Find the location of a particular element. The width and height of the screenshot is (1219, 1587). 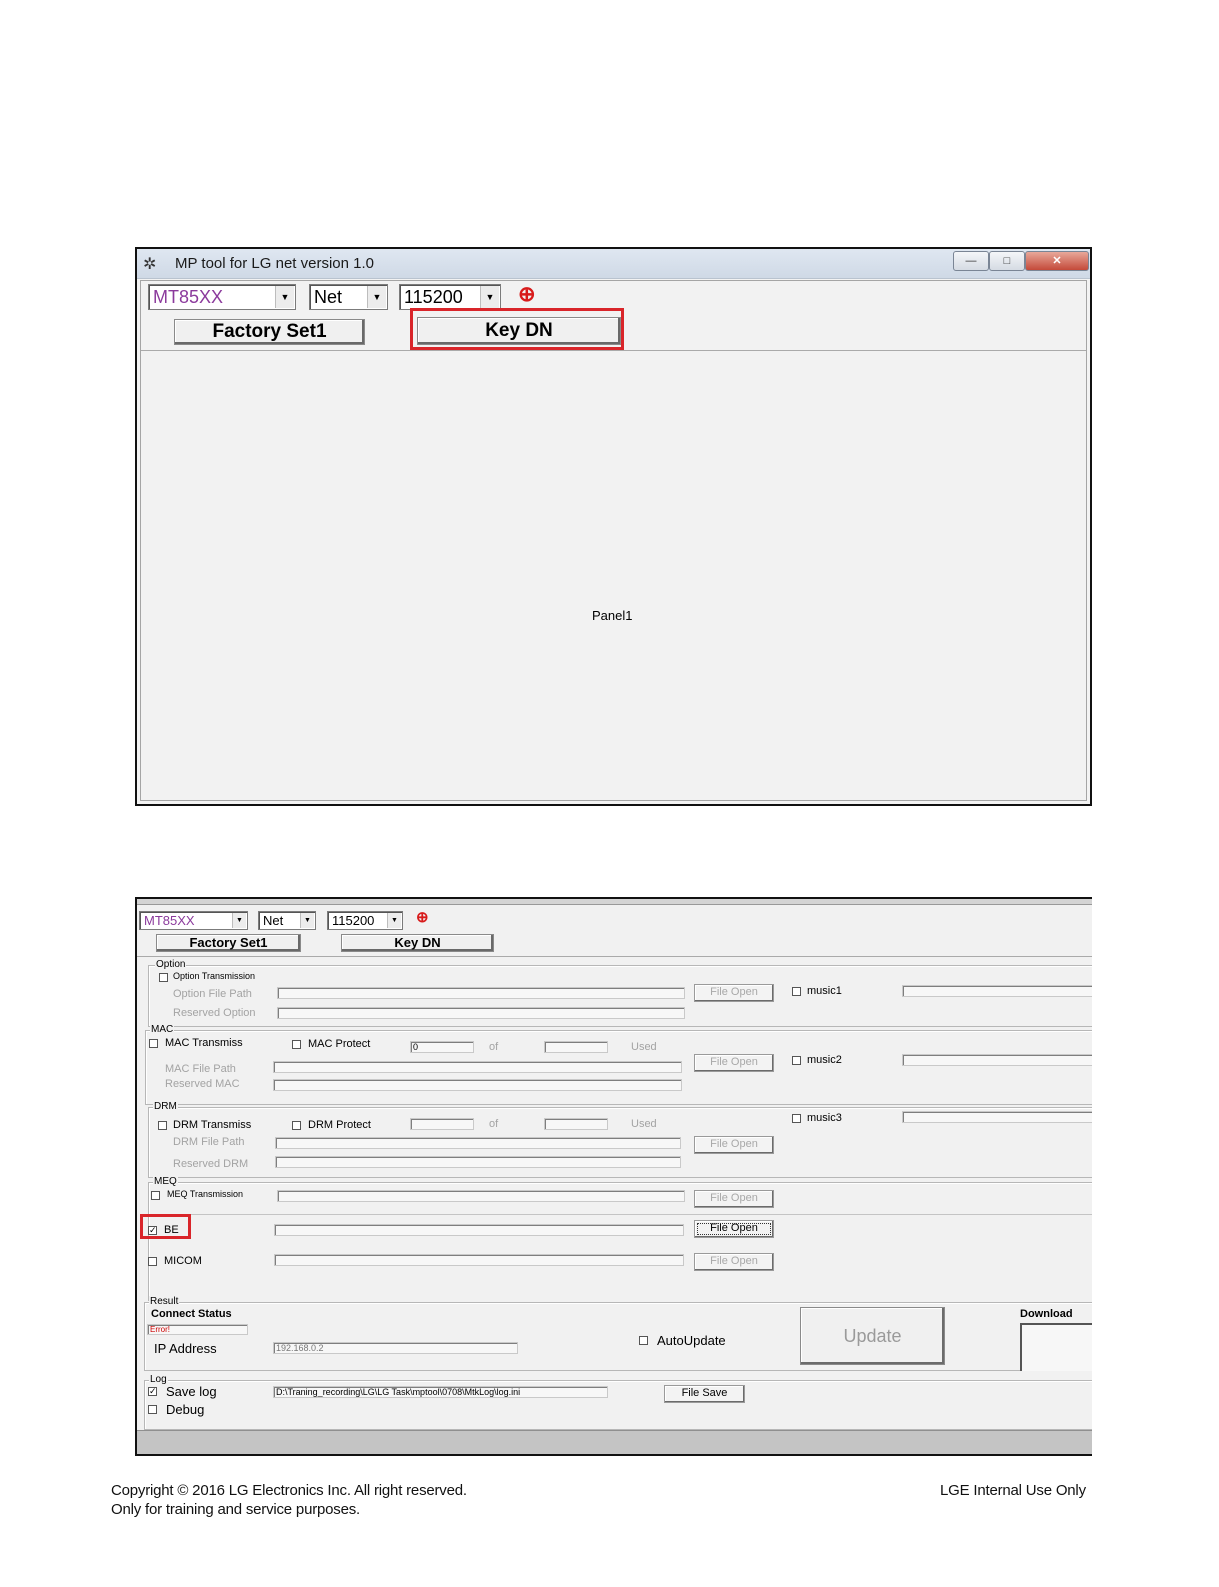

internal-use-text: LGE Internal Use Only is located at coordinates (1013, 1490).